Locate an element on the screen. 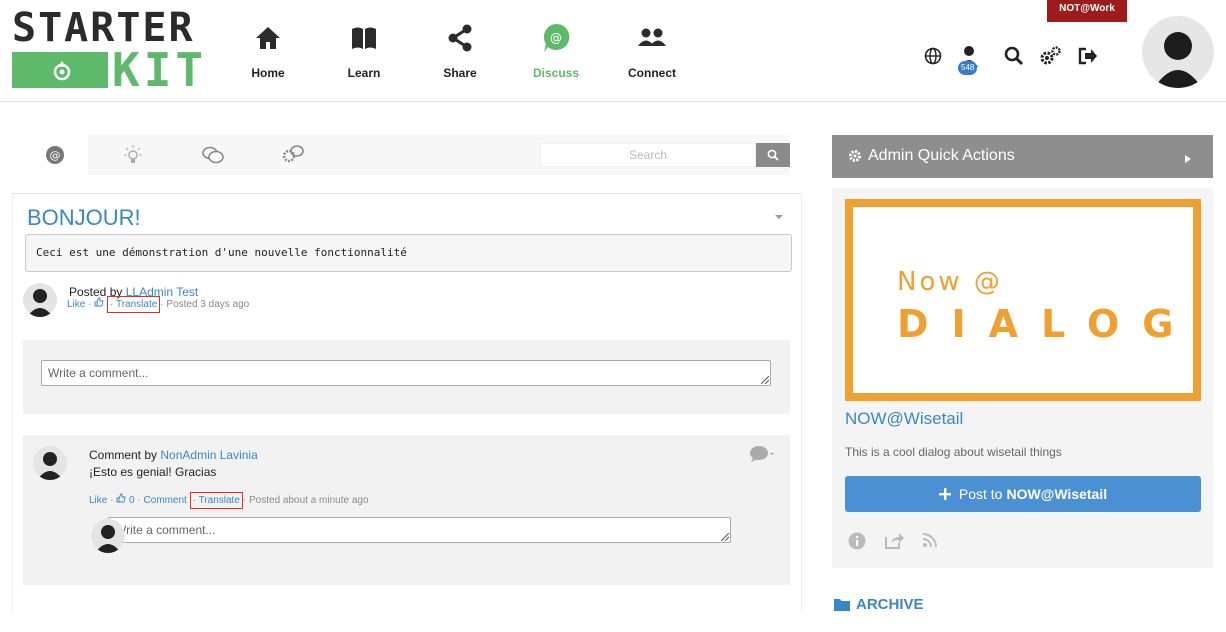  dialog-action-icons is located at coordinates (902, 541).